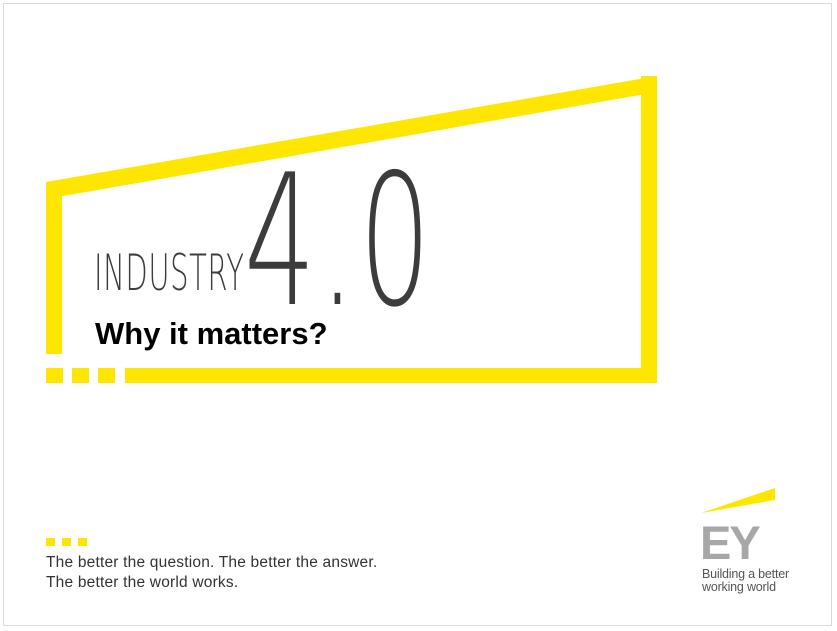 The height and width of the screenshot is (631, 837). Describe the element at coordinates (738, 500) in the screenshot. I see `logo-beam-icon` at that location.